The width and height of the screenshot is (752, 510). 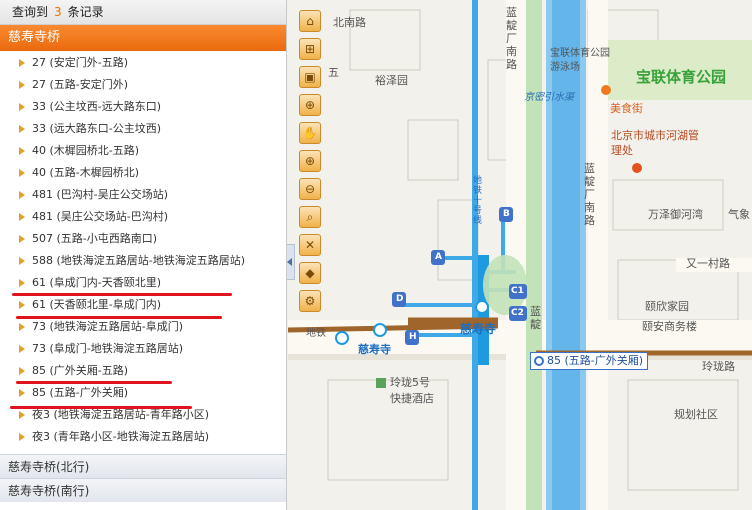 What do you see at coordinates (139, 260) in the screenshot?
I see `route-label: 588 (地铁海淀五路居站-地铁海淀五路居站)` at bounding box center [139, 260].